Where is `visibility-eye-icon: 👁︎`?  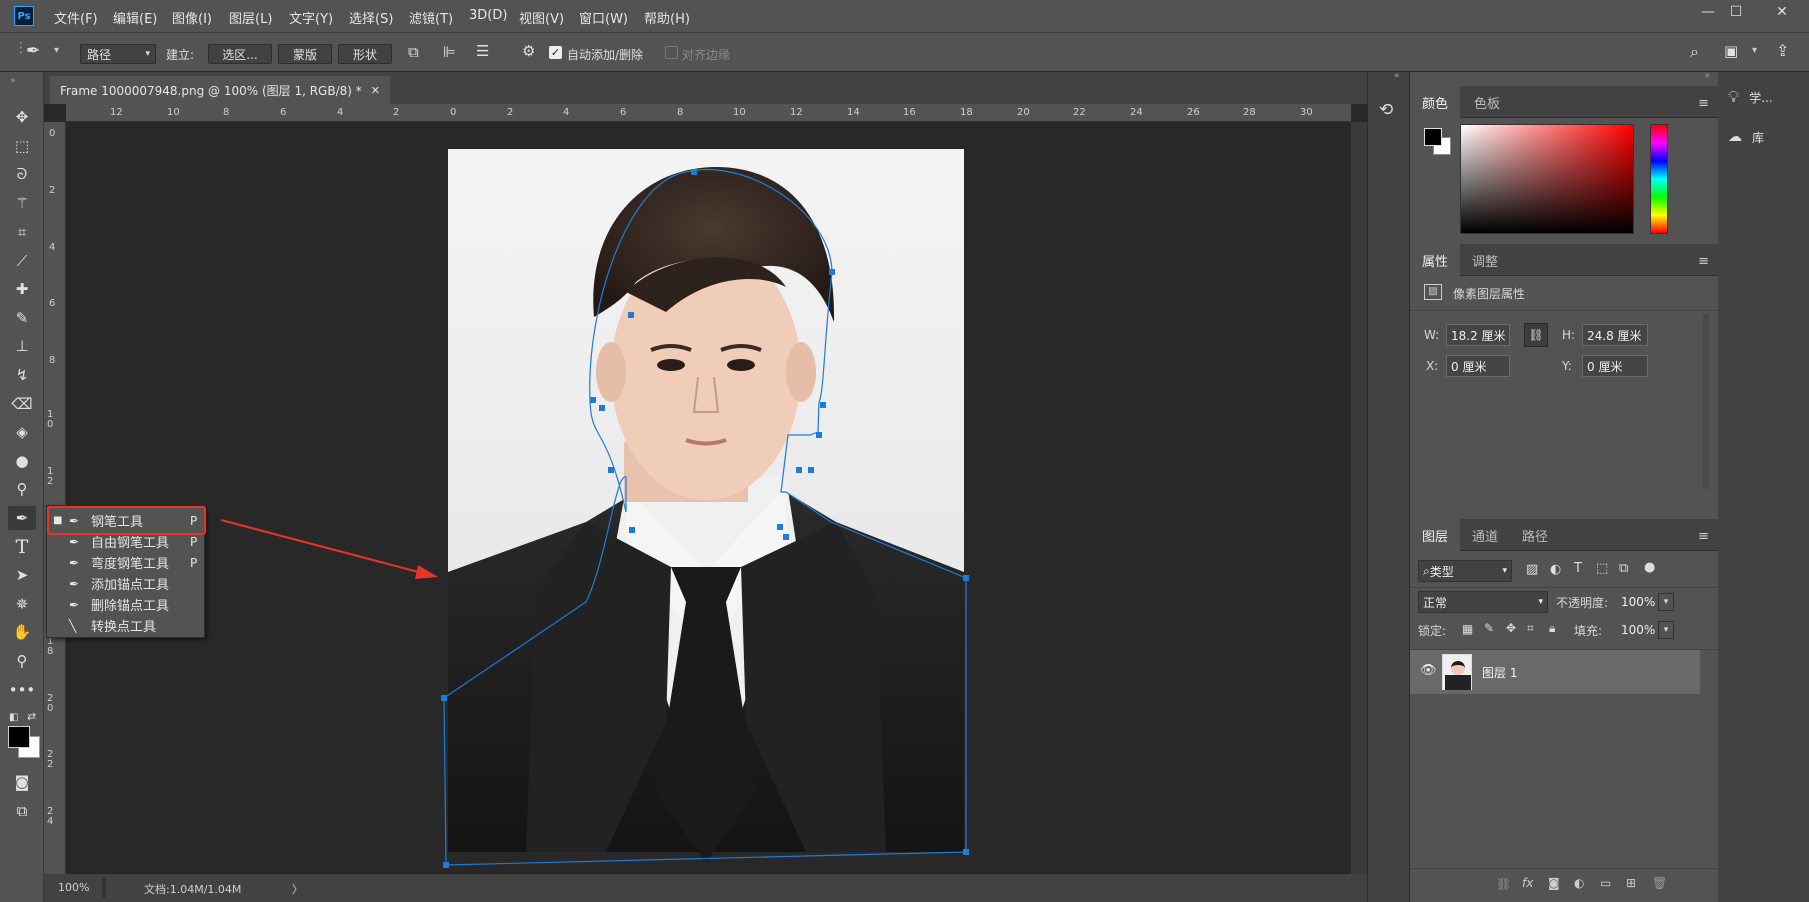
visibility-eye-icon: 👁︎ is located at coordinates (1428, 670).